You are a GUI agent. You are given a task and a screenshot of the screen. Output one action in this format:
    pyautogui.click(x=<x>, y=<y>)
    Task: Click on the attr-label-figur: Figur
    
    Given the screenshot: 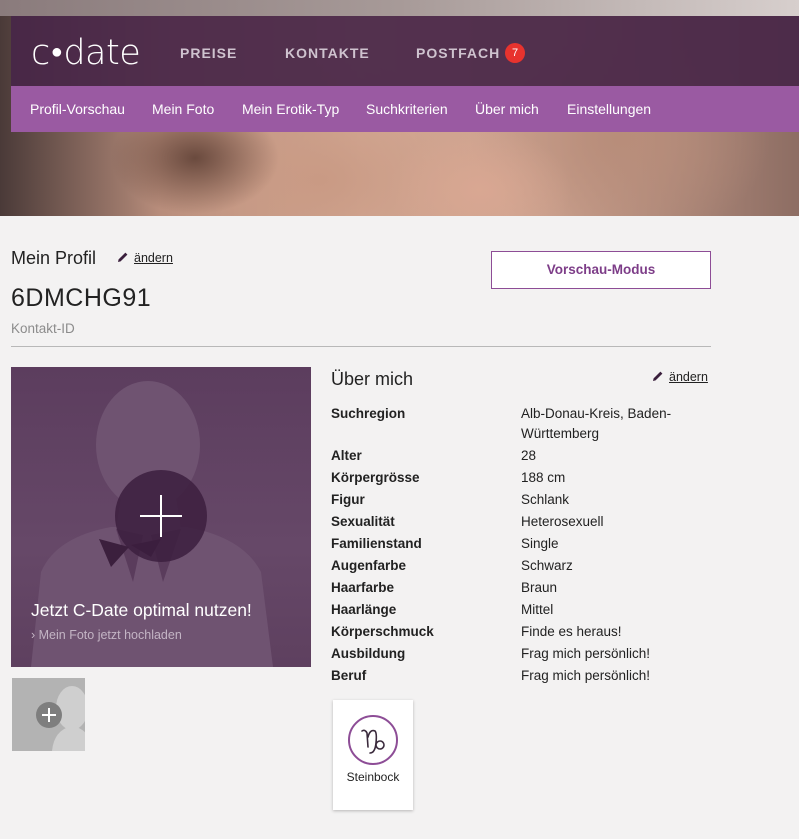 What is the action you would take?
    pyautogui.click(x=348, y=499)
    